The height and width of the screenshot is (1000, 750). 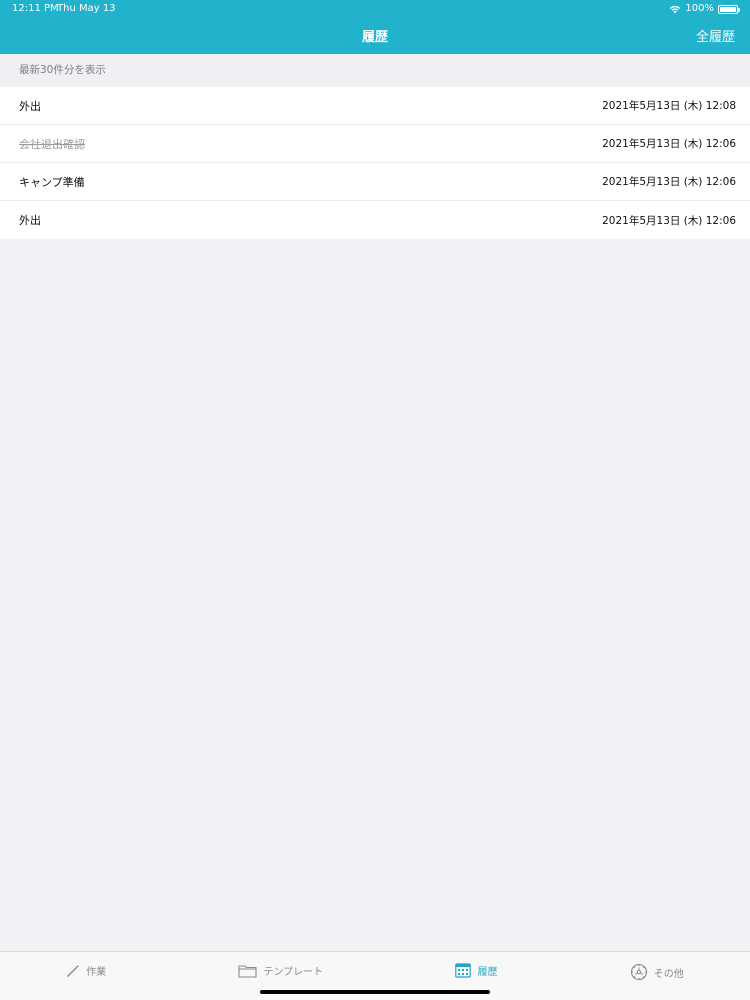 What do you see at coordinates (715, 35) in the screenshot?
I see `all-history-button: 全履歴` at bounding box center [715, 35].